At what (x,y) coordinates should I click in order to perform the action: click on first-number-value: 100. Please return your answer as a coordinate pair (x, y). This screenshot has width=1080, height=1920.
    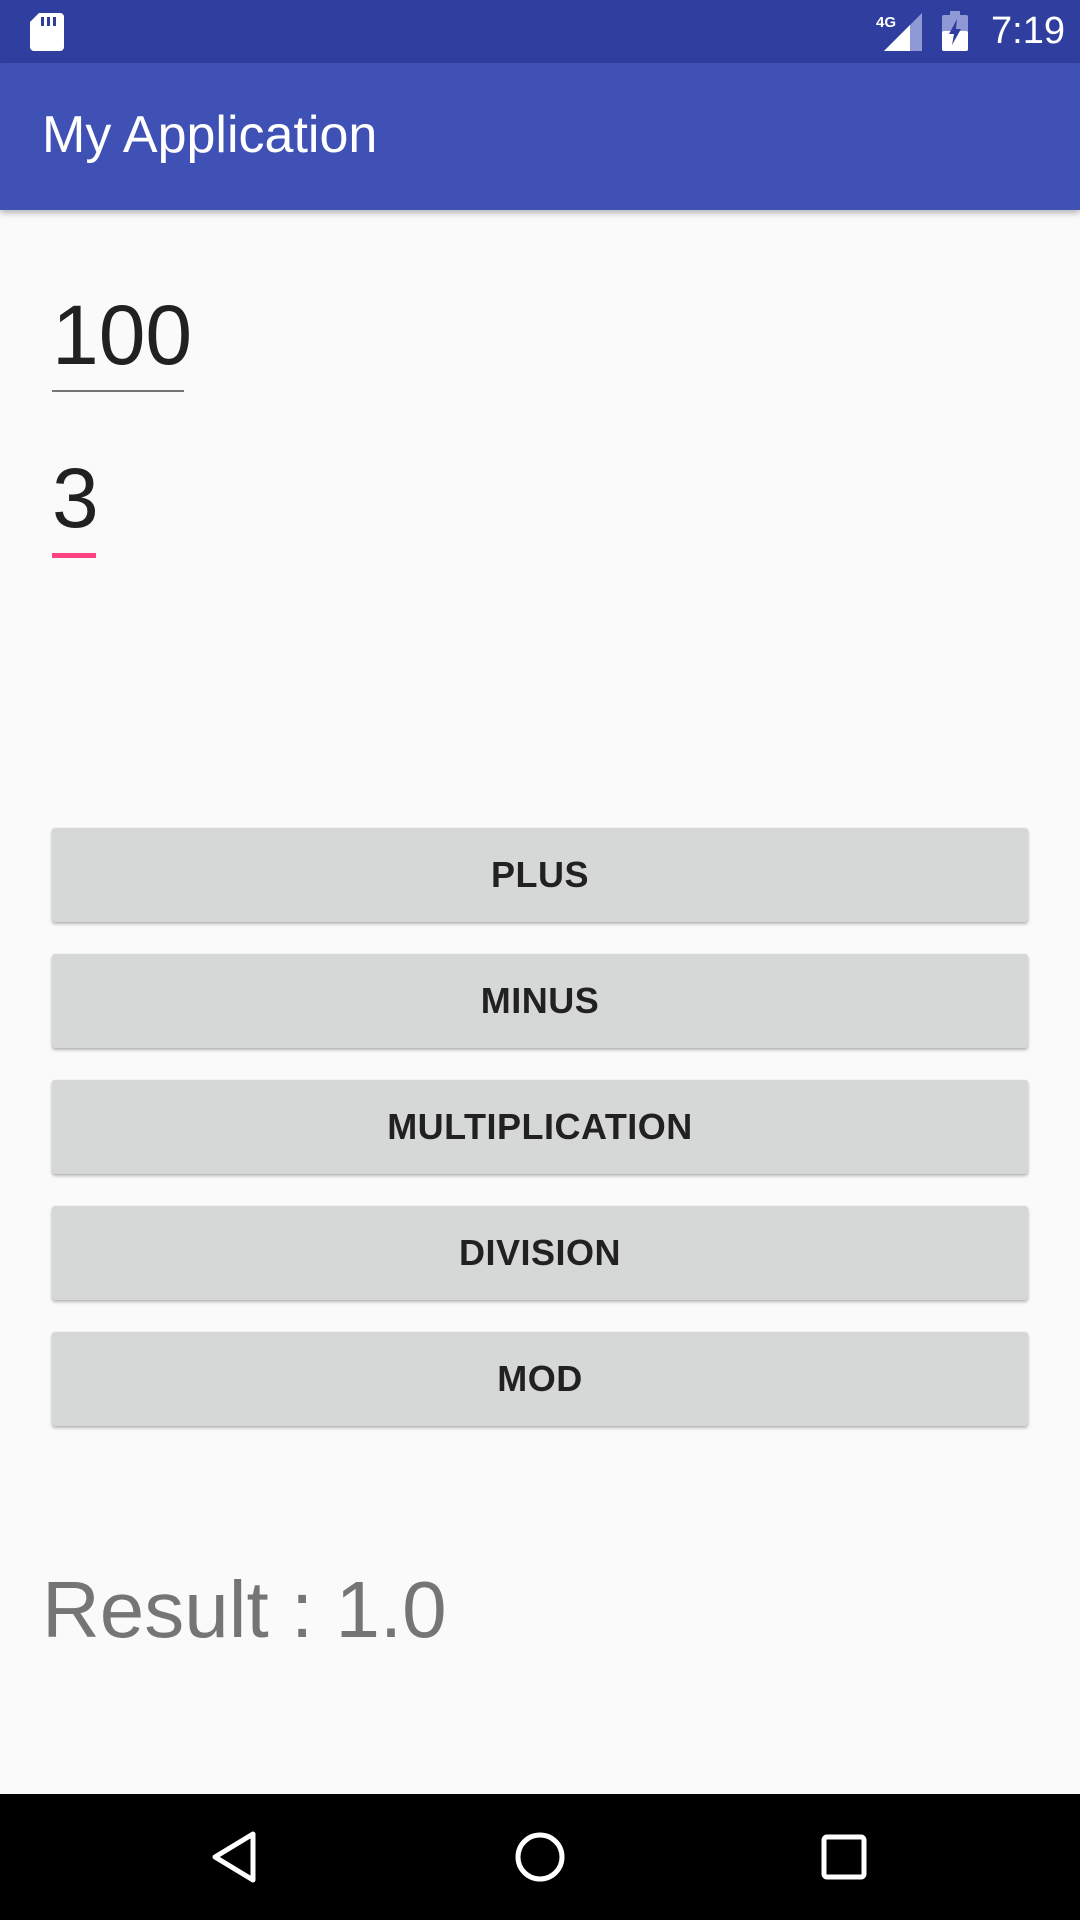
    Looking at the image, I should click on (122, 335).